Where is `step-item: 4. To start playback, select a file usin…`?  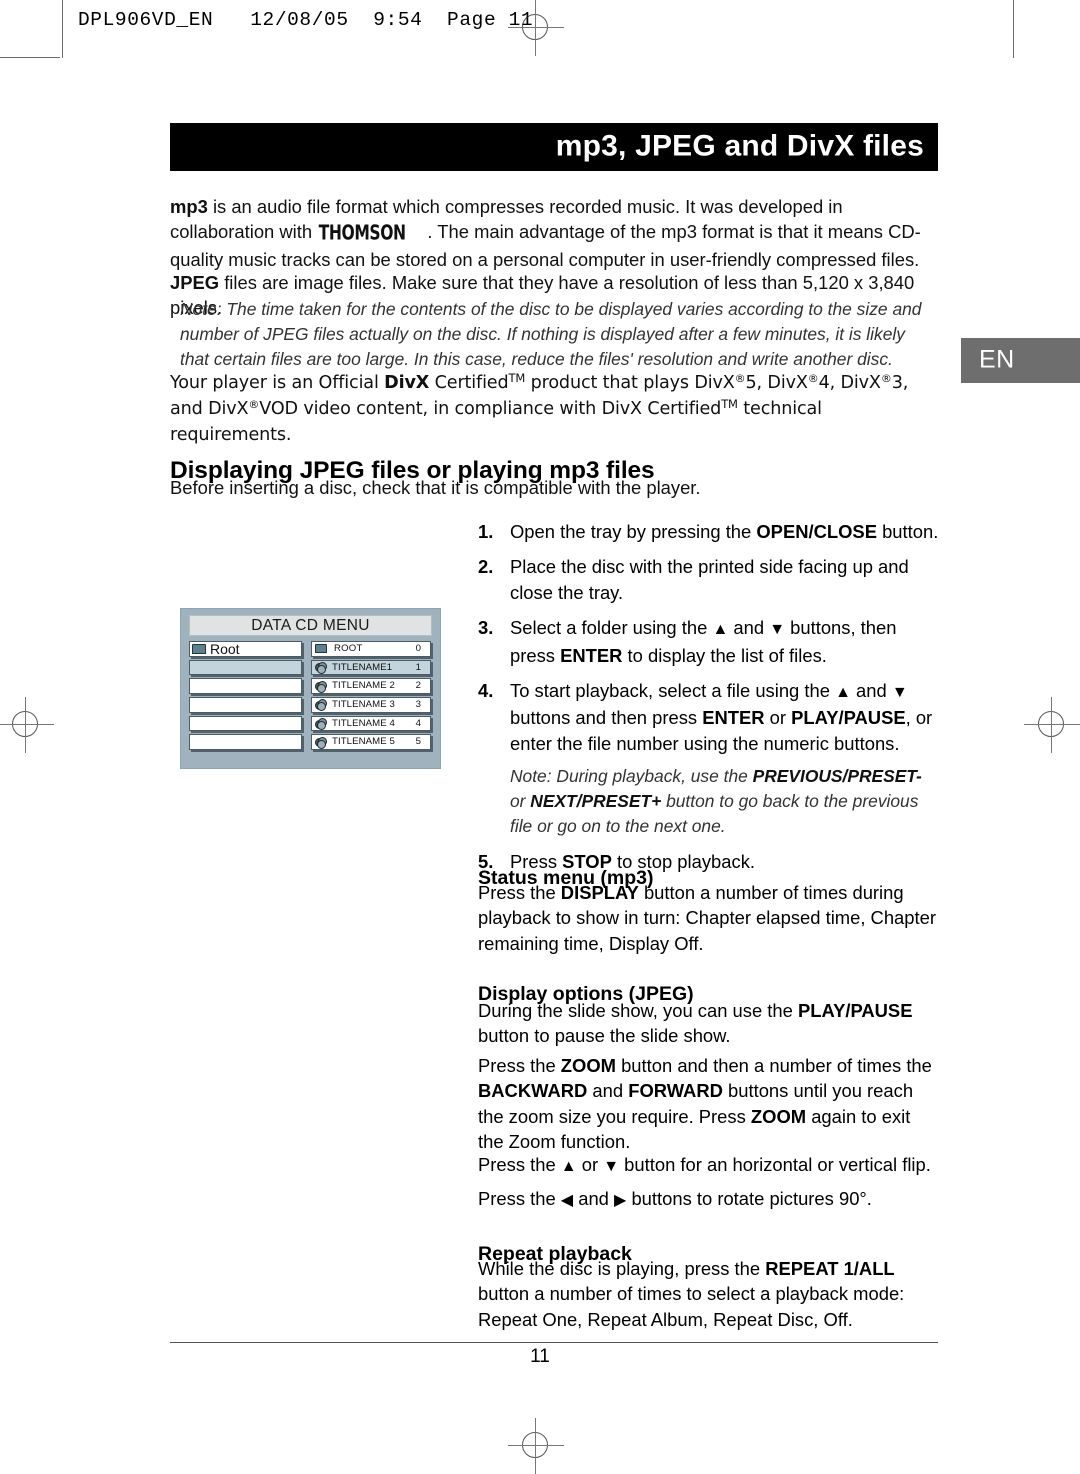 step-item: 4. To start playback, select a file usin… is located at coordinates (709, 717).